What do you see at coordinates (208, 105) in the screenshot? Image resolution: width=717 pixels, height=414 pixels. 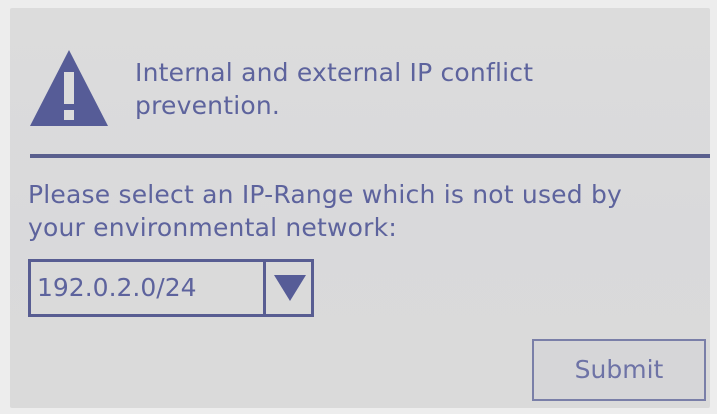 I see `heading-line-2: prevention.` at bounding box center [208, 105].